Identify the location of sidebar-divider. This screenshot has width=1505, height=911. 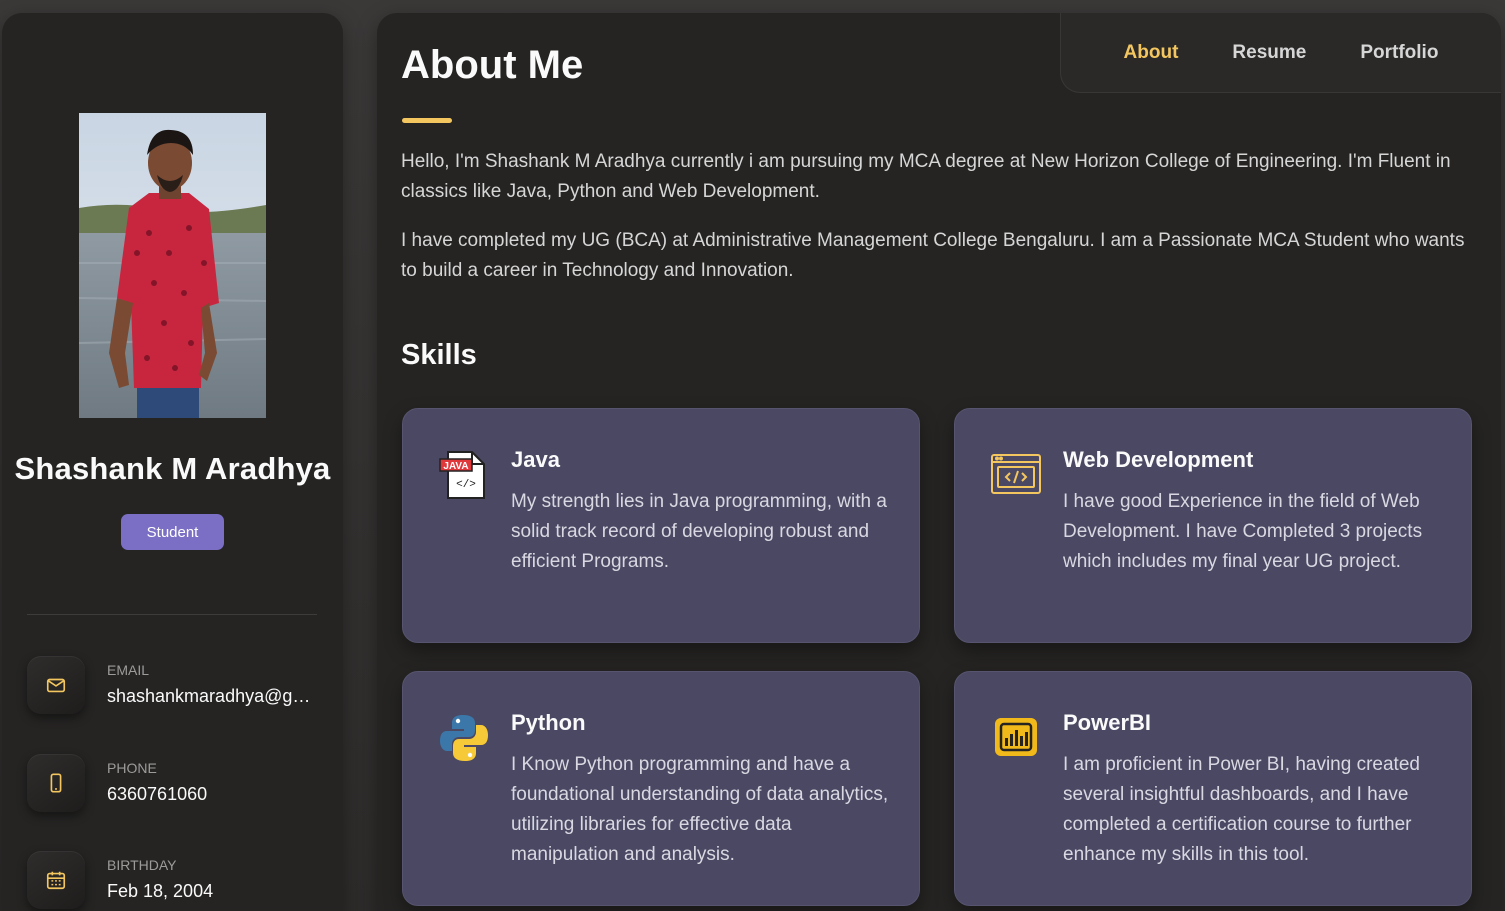
(172, 614).